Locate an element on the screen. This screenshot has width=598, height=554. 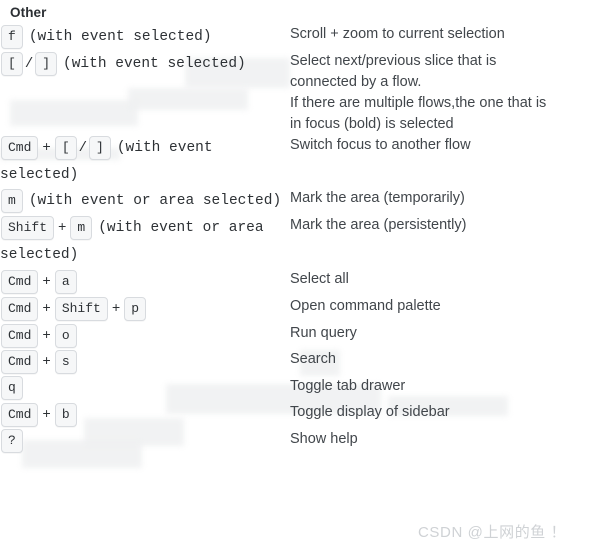
shortcut-keys-zoom-to-selection: f (with event selected) is located at coordinates (145, 37).